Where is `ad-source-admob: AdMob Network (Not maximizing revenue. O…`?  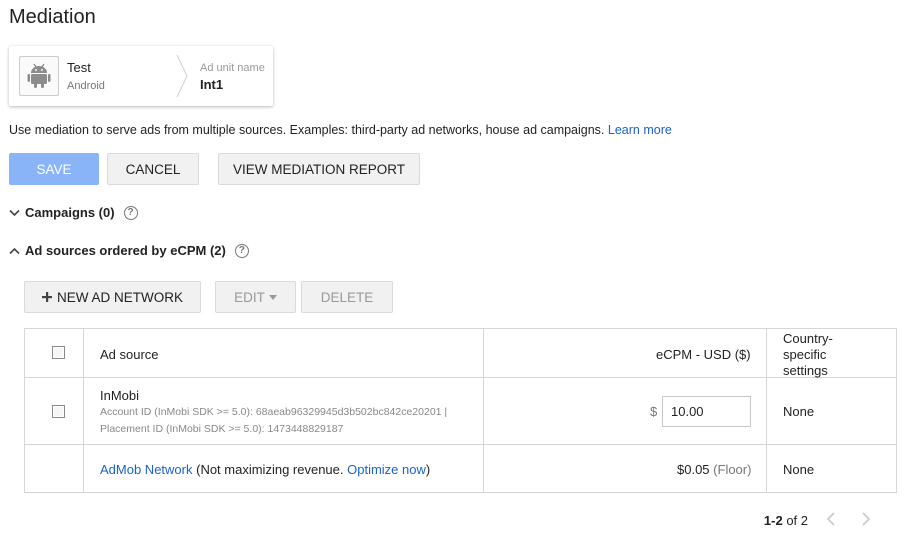
ad-source-admob: AdMob Network (Not maximizing revenue. O… is located at coordinates (265, 469).